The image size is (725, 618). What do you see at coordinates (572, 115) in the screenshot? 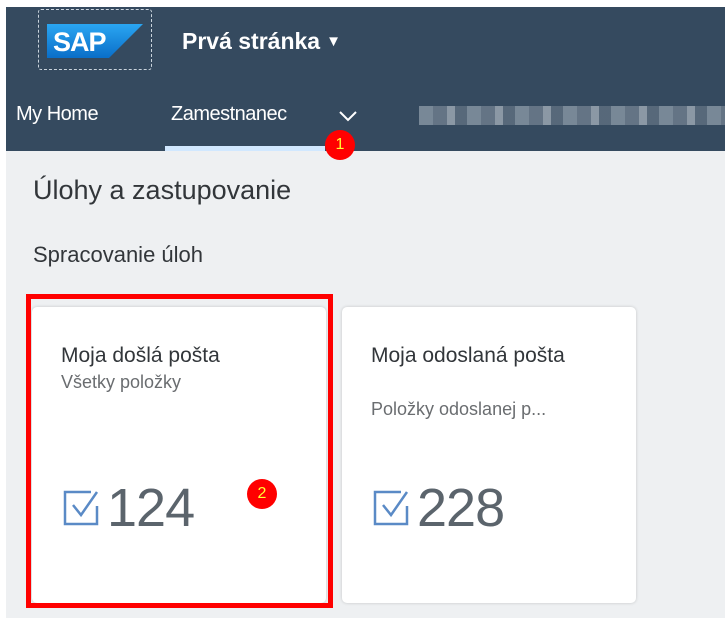
I see `blurred-tabs` at bounding box center [572, 115].